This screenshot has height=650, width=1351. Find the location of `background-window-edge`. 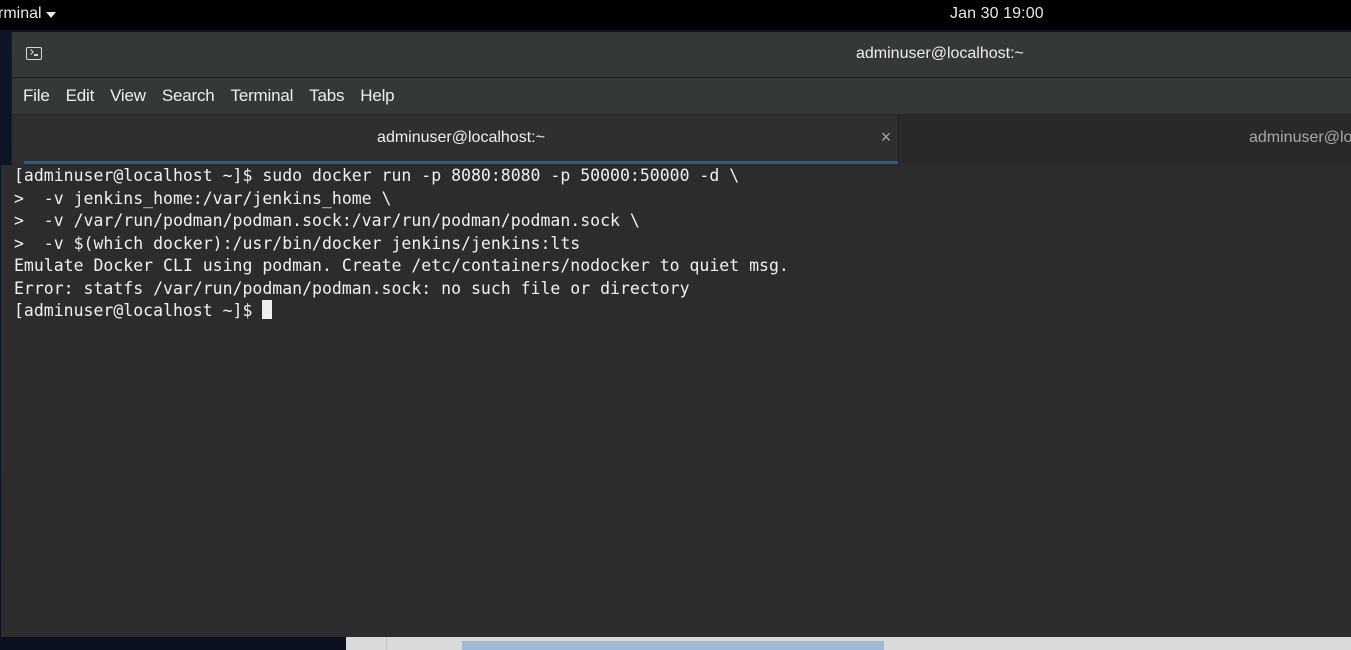

background-window-edge is located at coordinates (848, 643).